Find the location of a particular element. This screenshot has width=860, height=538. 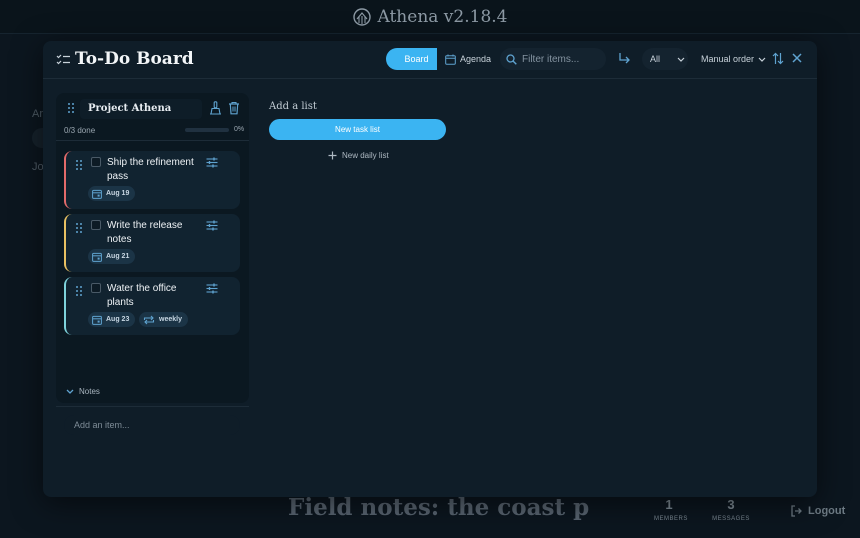

task-card: Water the office plants Aug 23 weekly is located at coordinates (152, 306).